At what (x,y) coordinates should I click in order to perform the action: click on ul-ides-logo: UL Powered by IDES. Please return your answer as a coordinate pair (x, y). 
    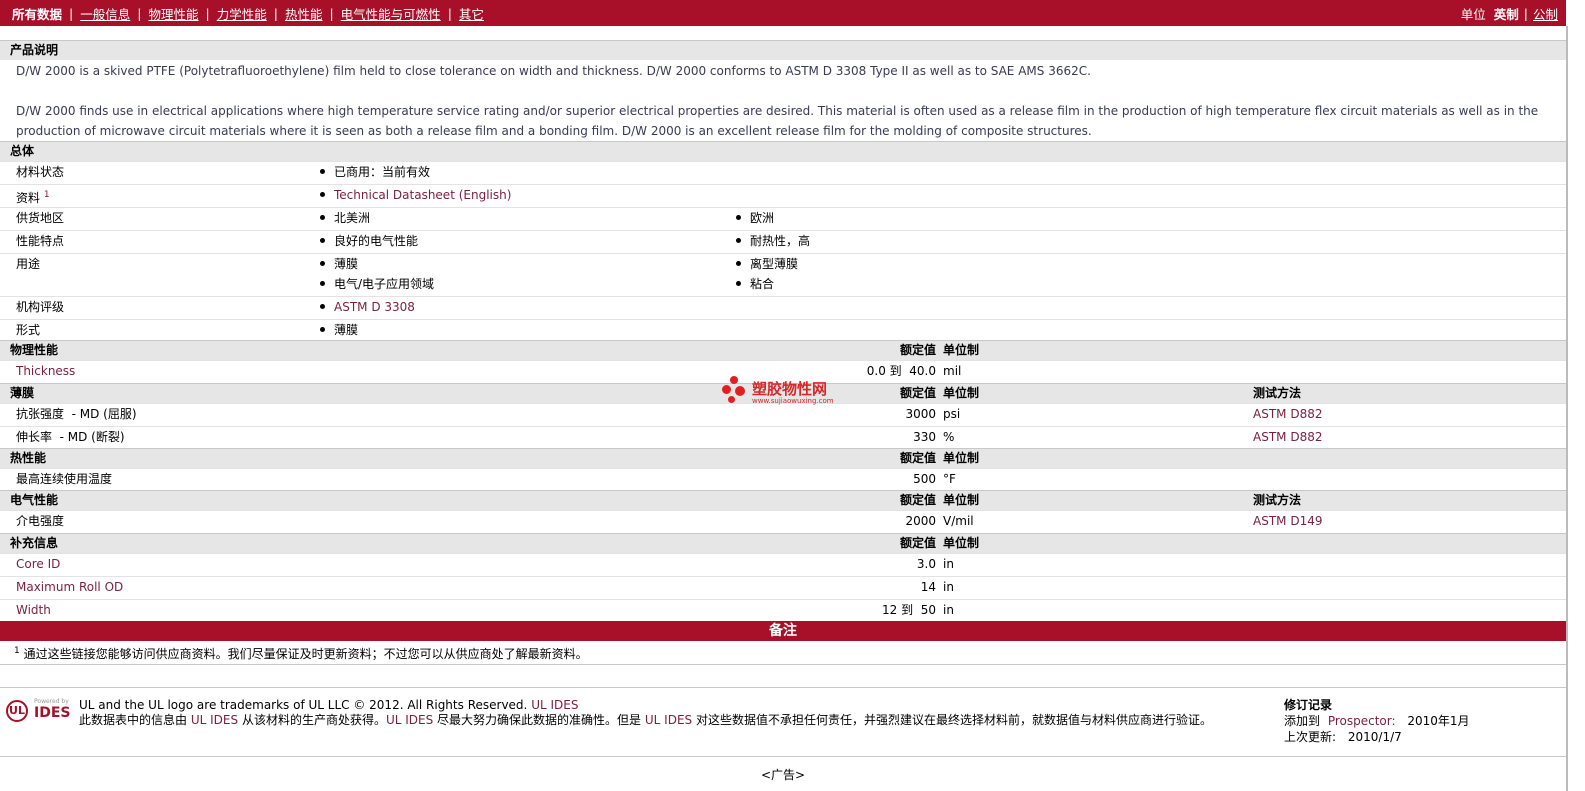
    Looking at the image, I should click on (38, 713).